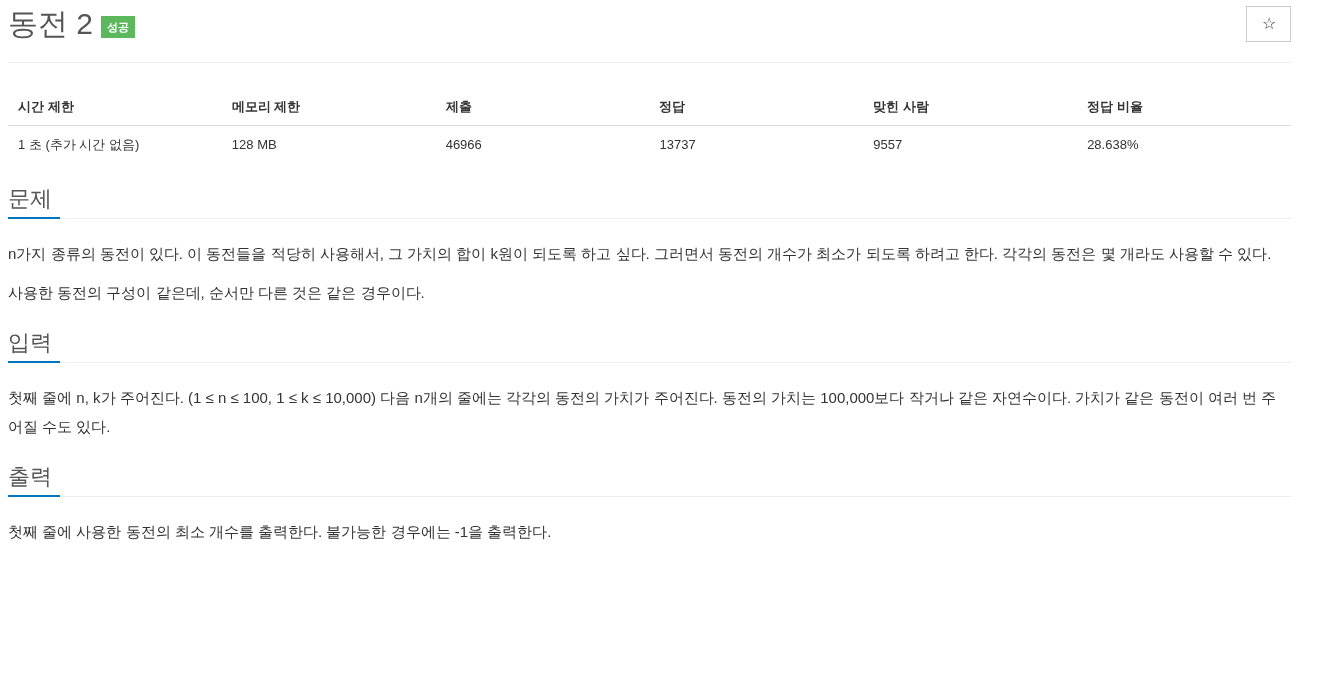  Describe the element at coordinates (118, 27) in the screenshot. I see `result-badge: 성공` at that location.